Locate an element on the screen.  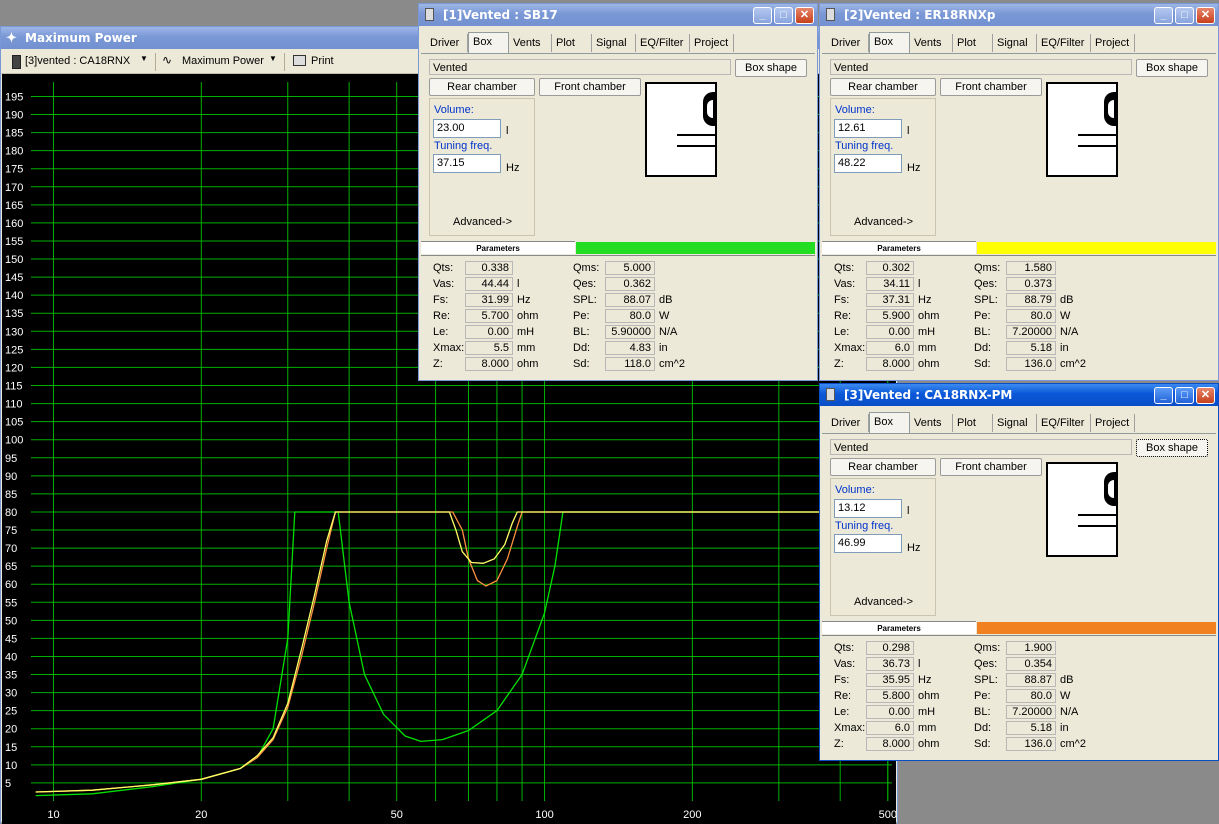
y-tick-label: 70 is located at coordinates (11, 549).